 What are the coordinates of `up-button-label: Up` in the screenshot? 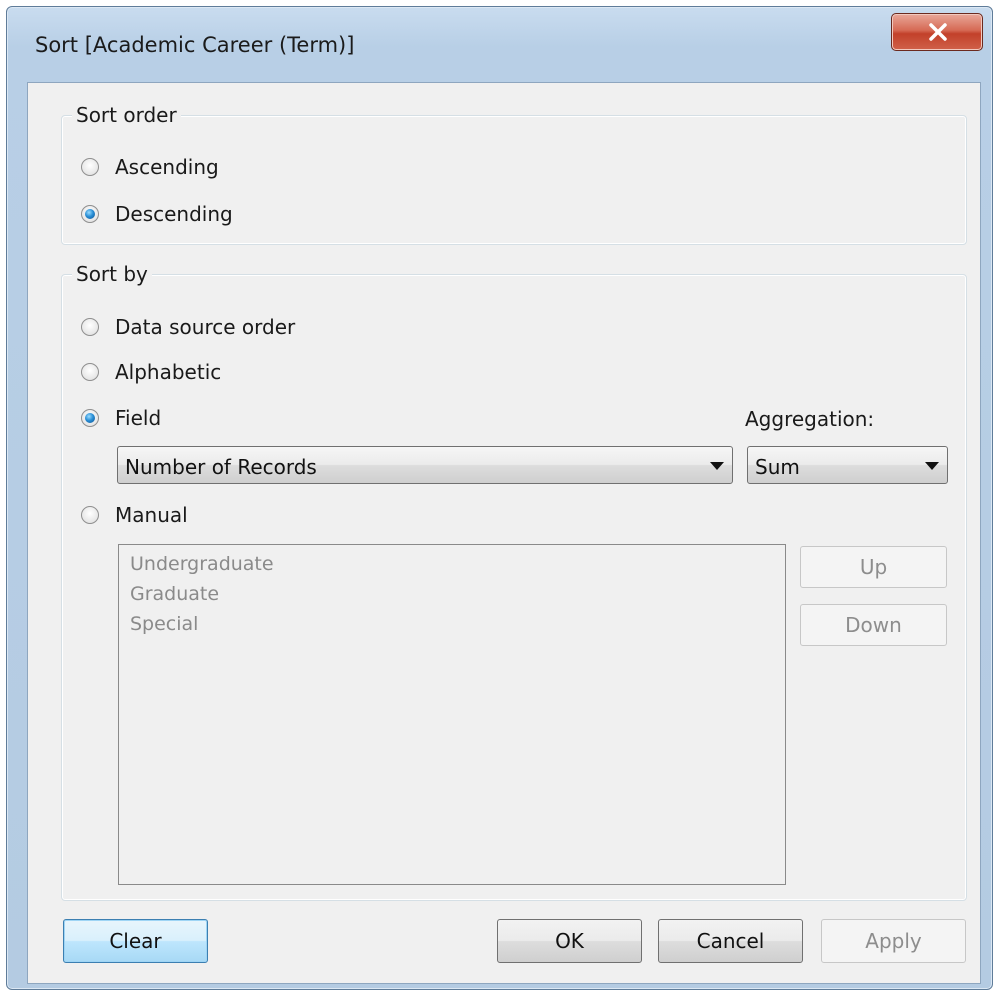 It's located at (873, 567).